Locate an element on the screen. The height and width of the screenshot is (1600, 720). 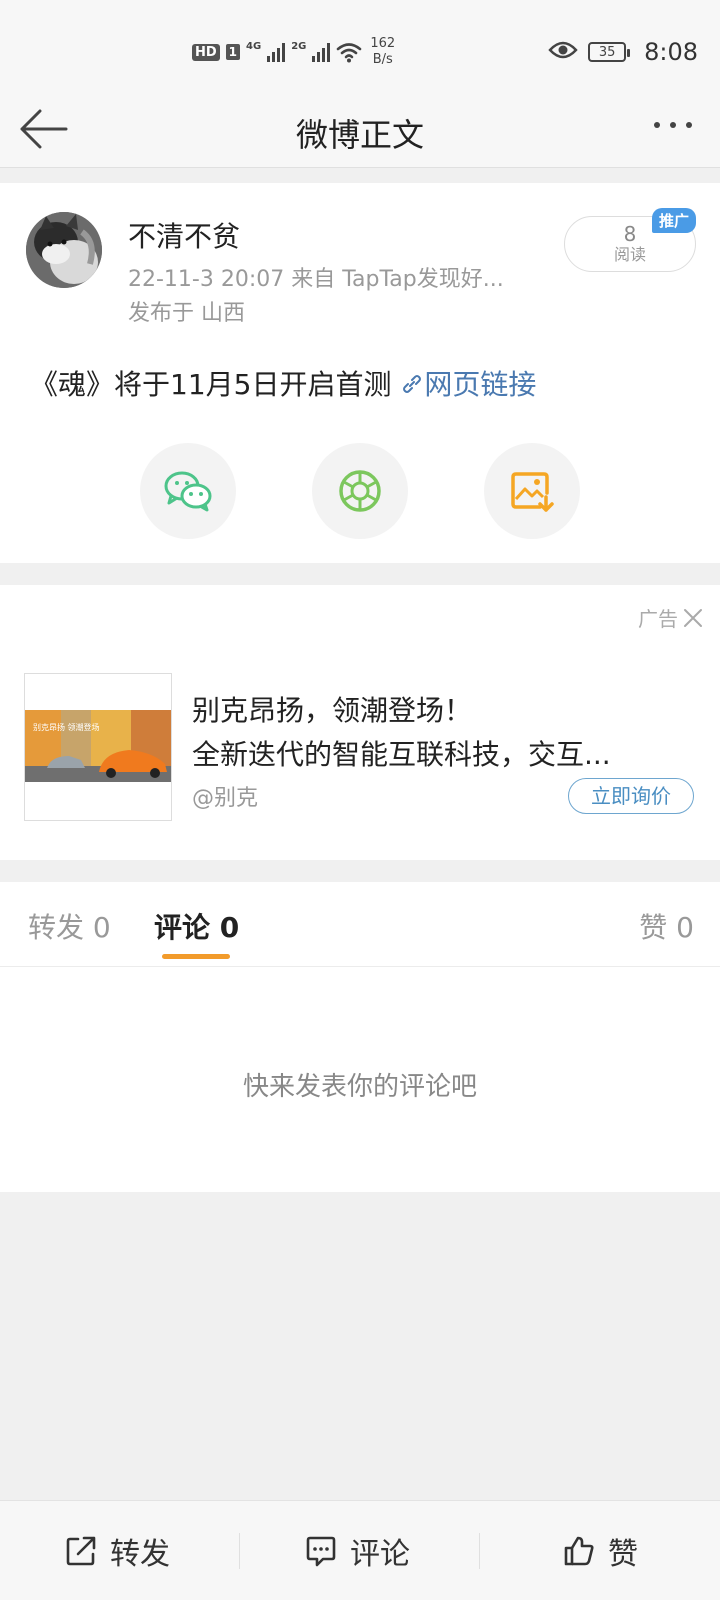
more-options-button is located at coordinates (673, 125).